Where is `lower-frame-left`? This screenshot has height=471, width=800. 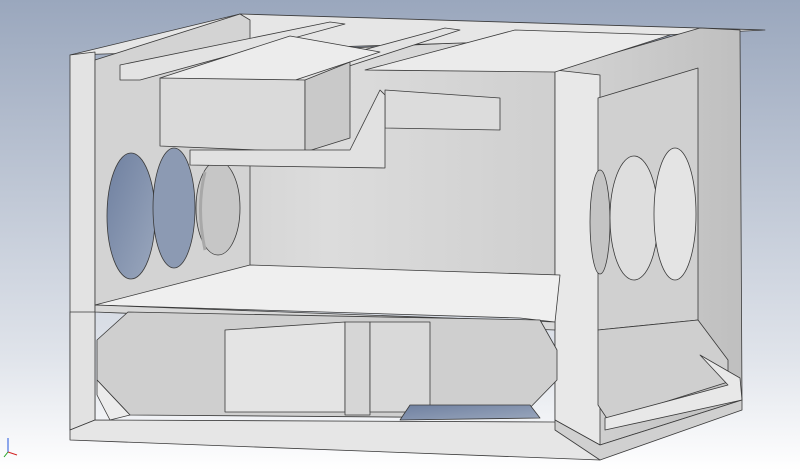 lower-frame-left is located at coordinates (82, 371).